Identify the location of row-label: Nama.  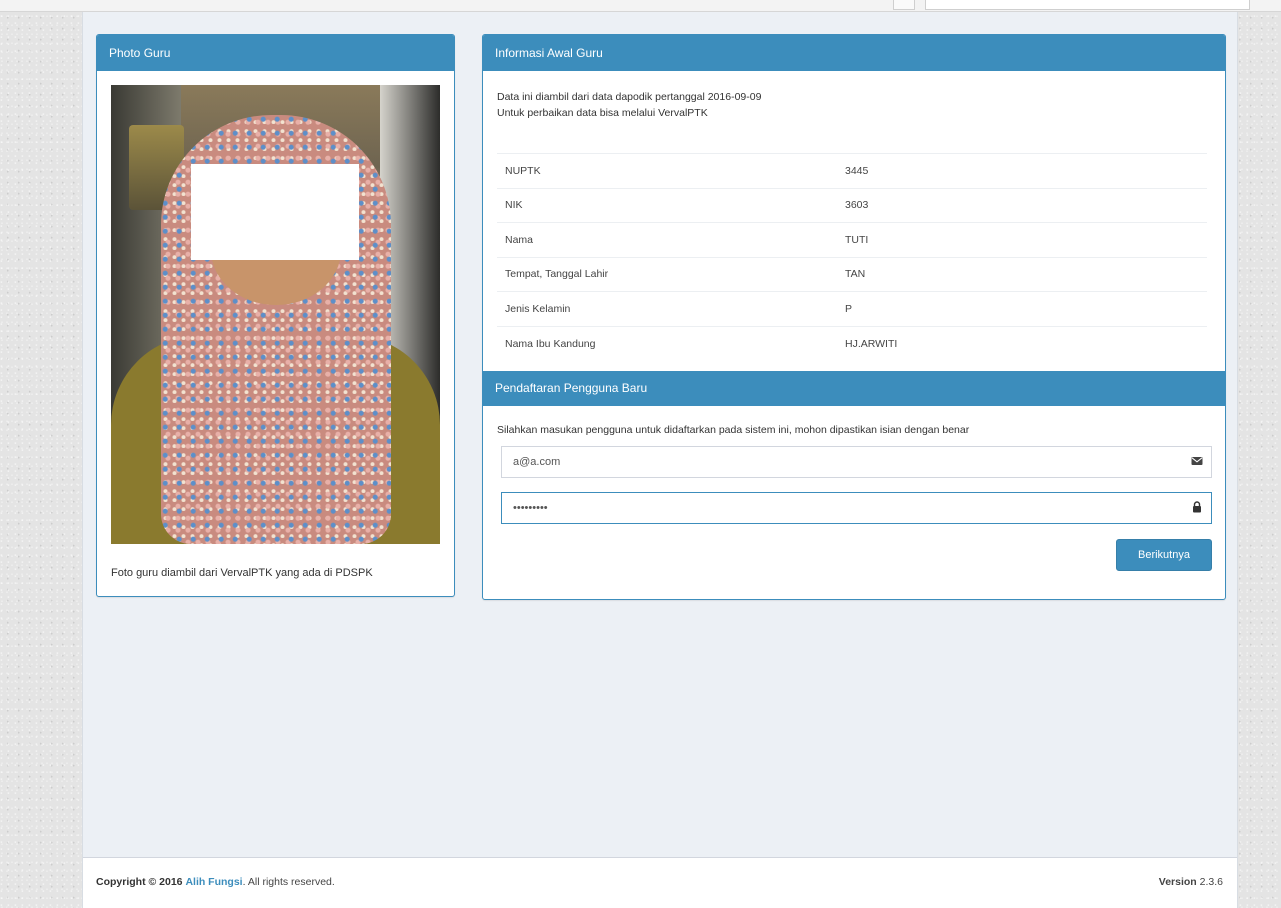
(667, 239).